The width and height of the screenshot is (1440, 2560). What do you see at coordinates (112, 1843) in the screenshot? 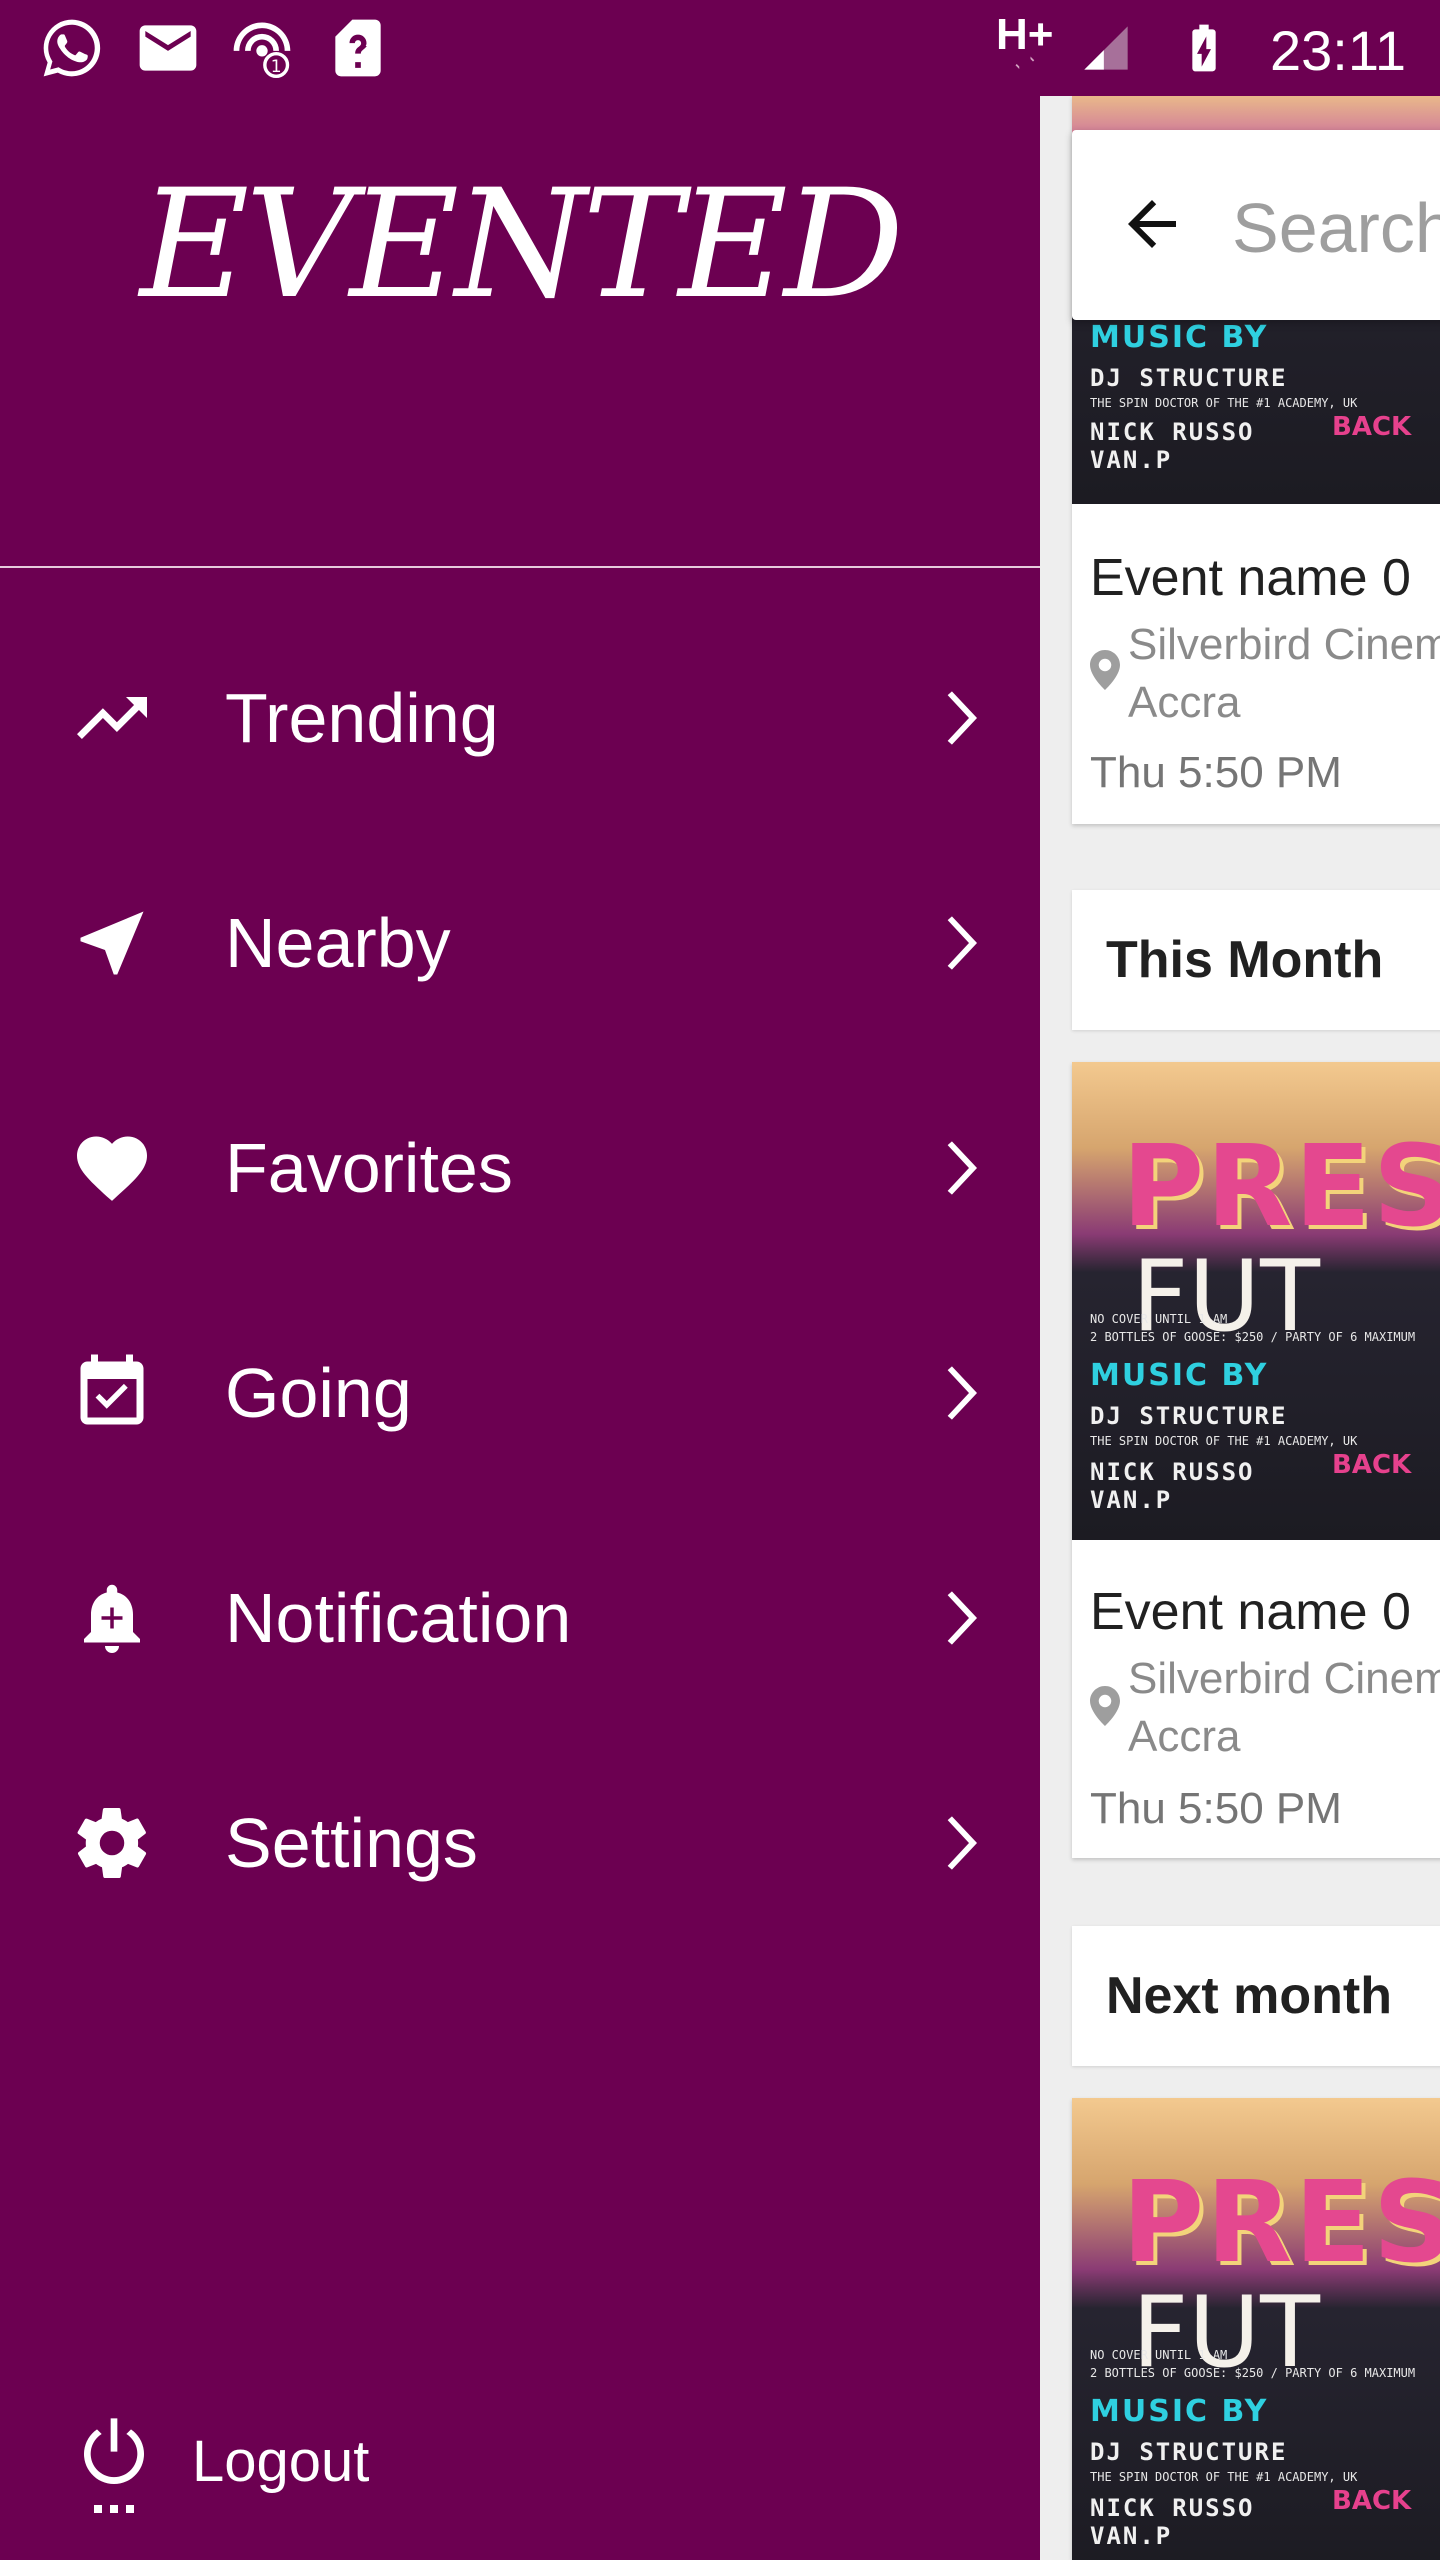
I see `gear-icon` at bounding box center [112, 1843].